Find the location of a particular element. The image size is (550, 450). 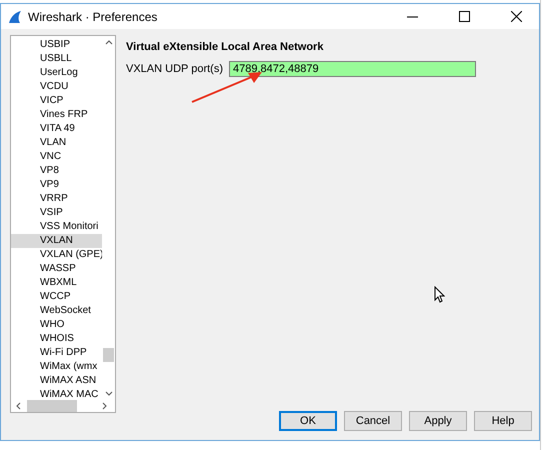

protocol-item: WCCP is located at coordinates (56, 297).